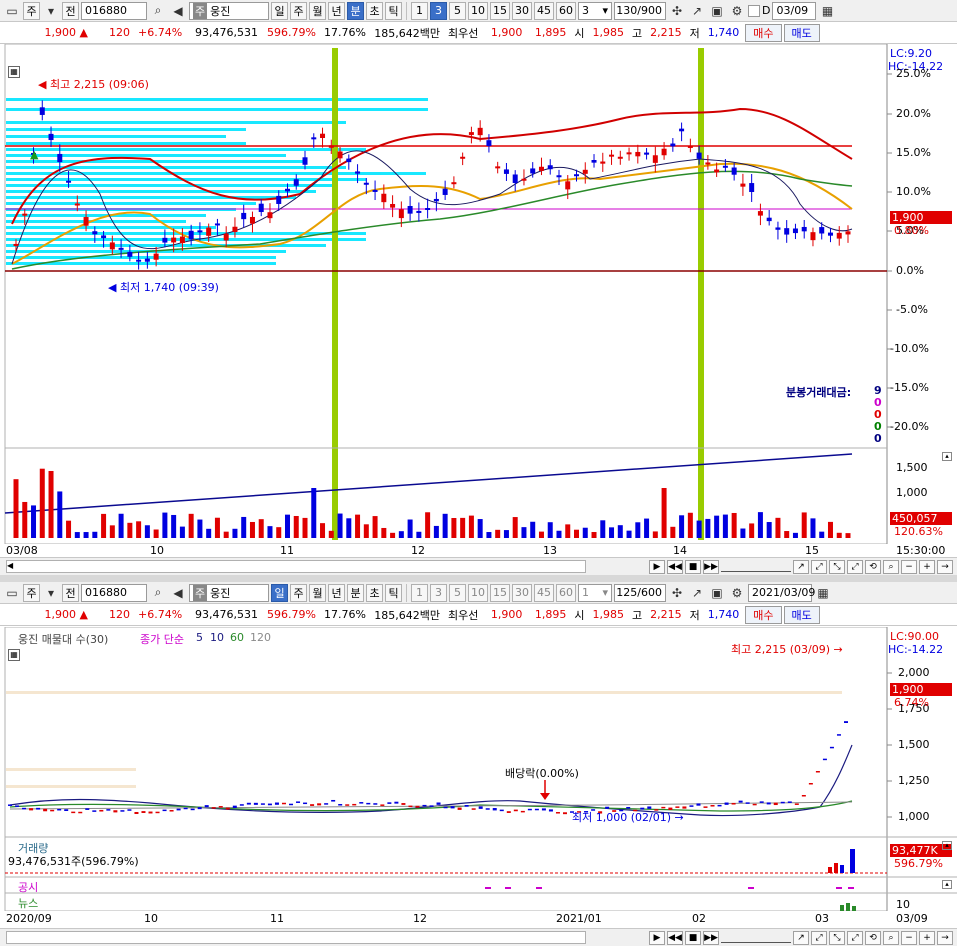 This screenshot has height=946, width=957. I want to click on interval-30: 30, so click(522, 592).